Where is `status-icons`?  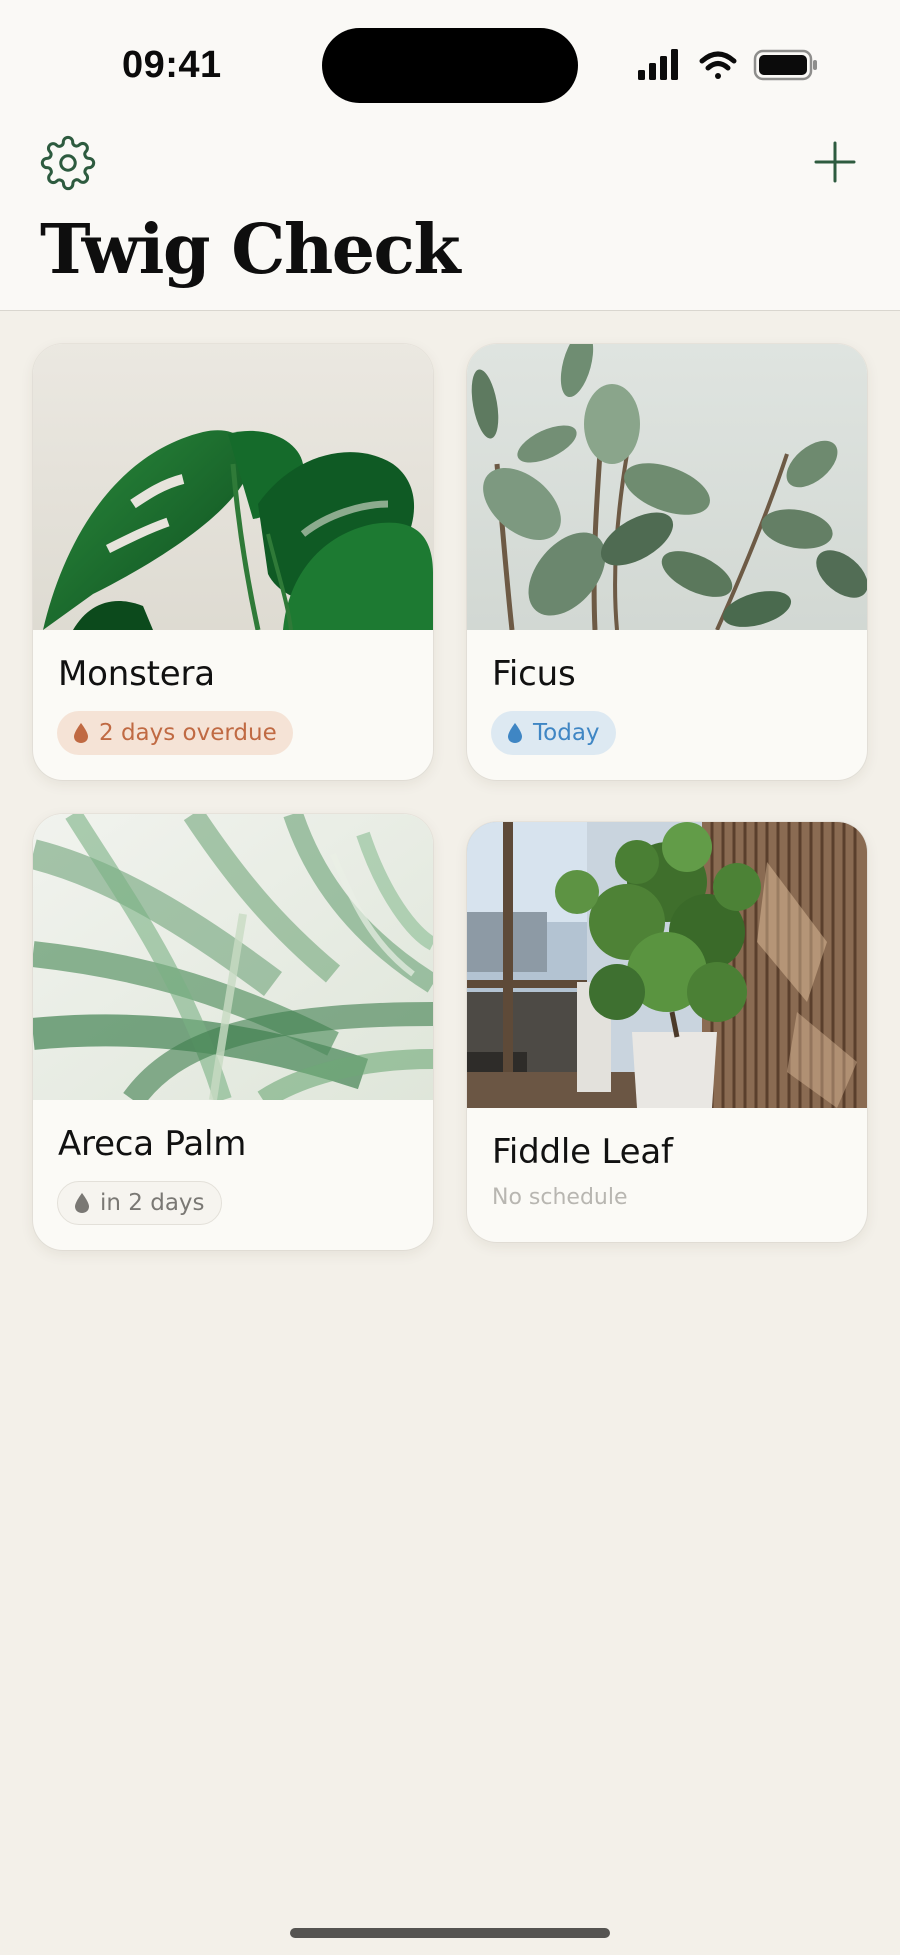 status-icons is located at coordinates (728, 65).